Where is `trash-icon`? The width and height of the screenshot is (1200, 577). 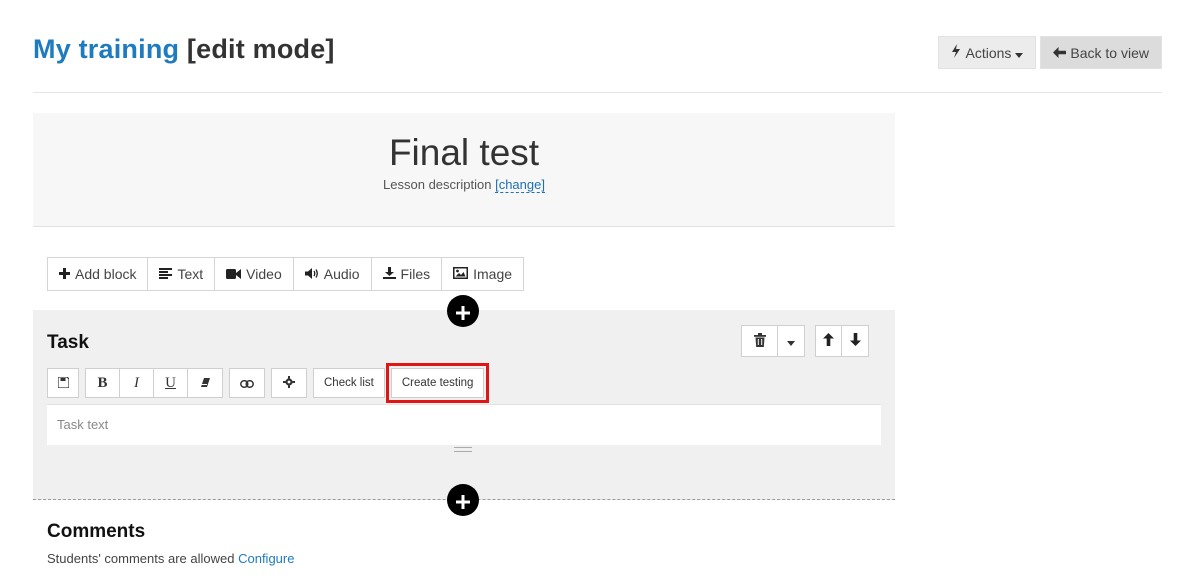 trash-icon is located at coordinates (759, 341).